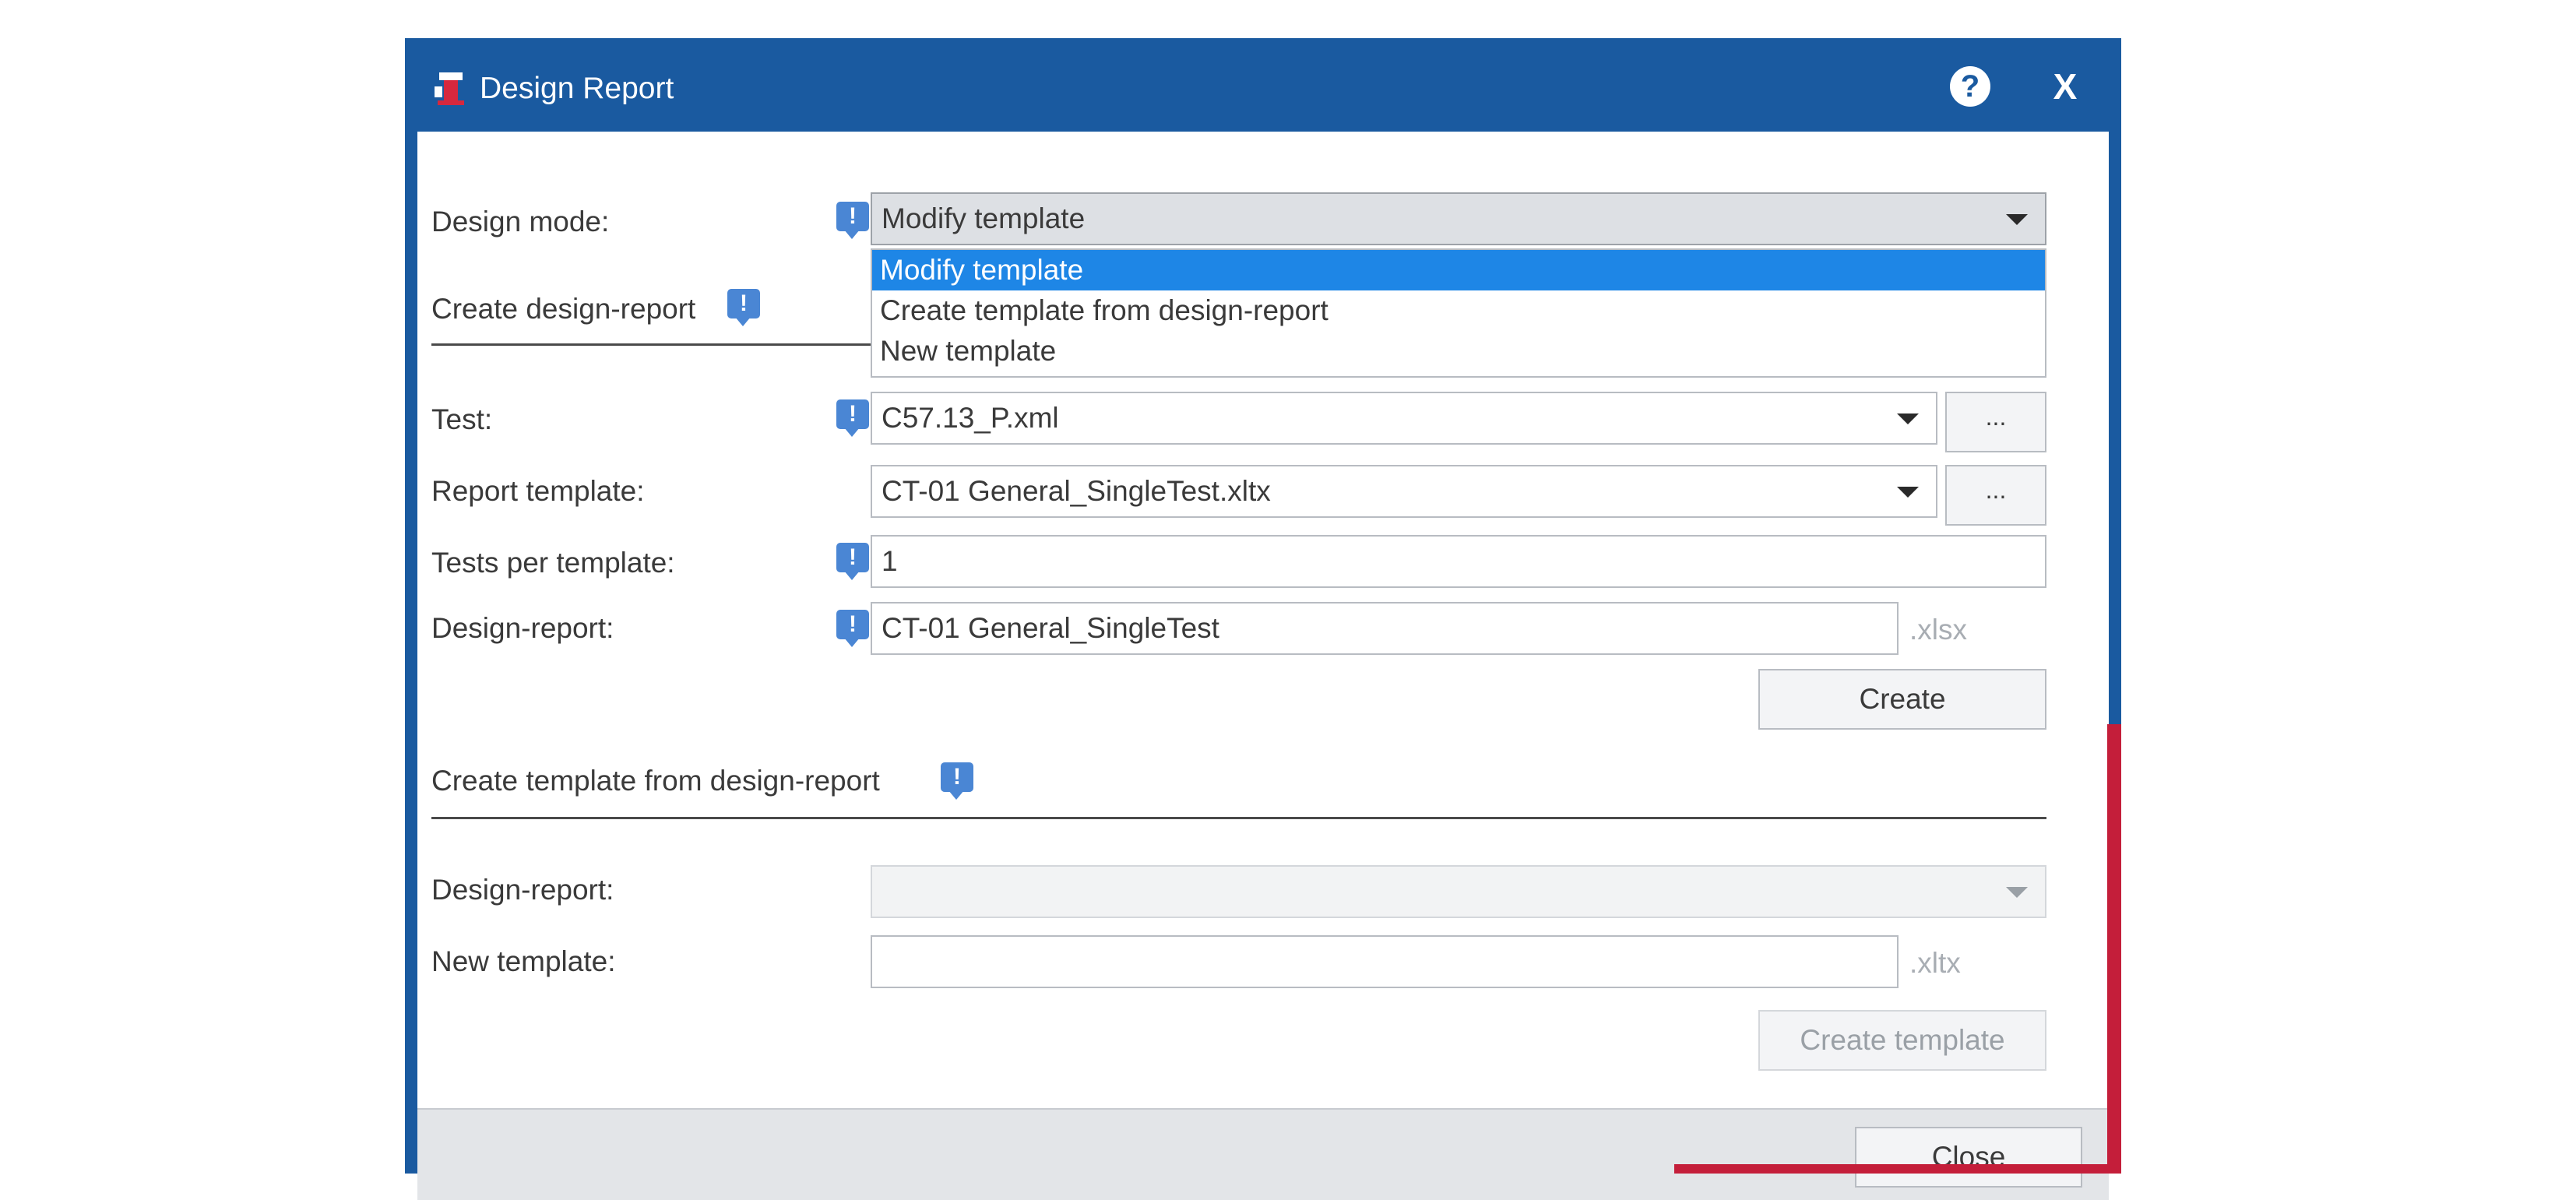 Image resolution: width=2576 pixels, height=1200 pixels. I want to click on dropdown-option-new-template: New template, so click(1458, 351).